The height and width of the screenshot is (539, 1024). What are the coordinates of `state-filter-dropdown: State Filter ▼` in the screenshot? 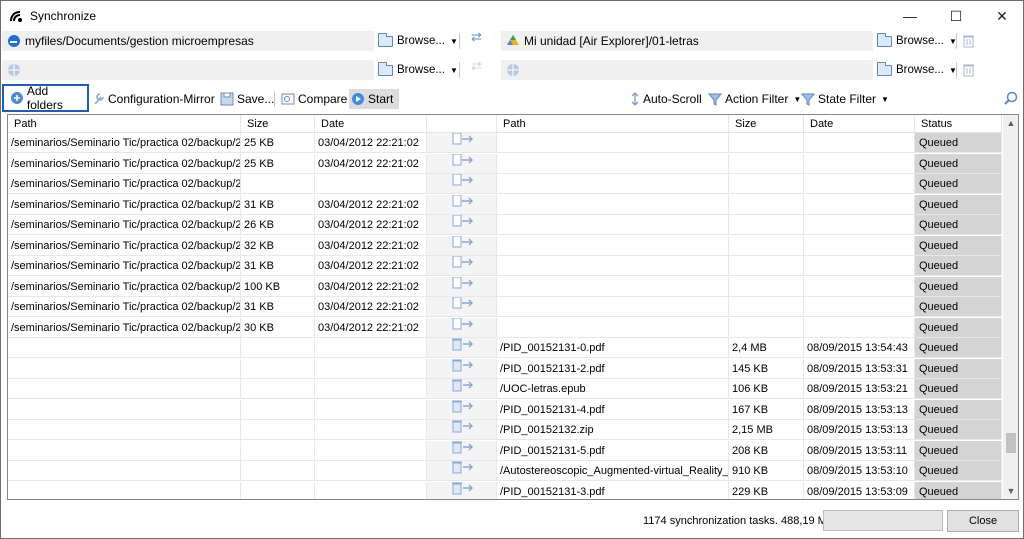 It's located at (845, 99).